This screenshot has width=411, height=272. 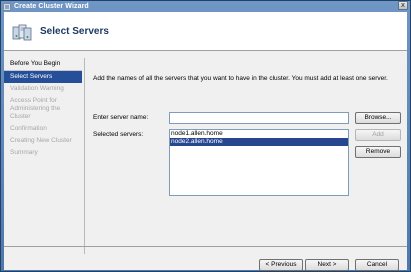 I want to click on server-list-item: node1.allen.home, so click(x=259, y=134).